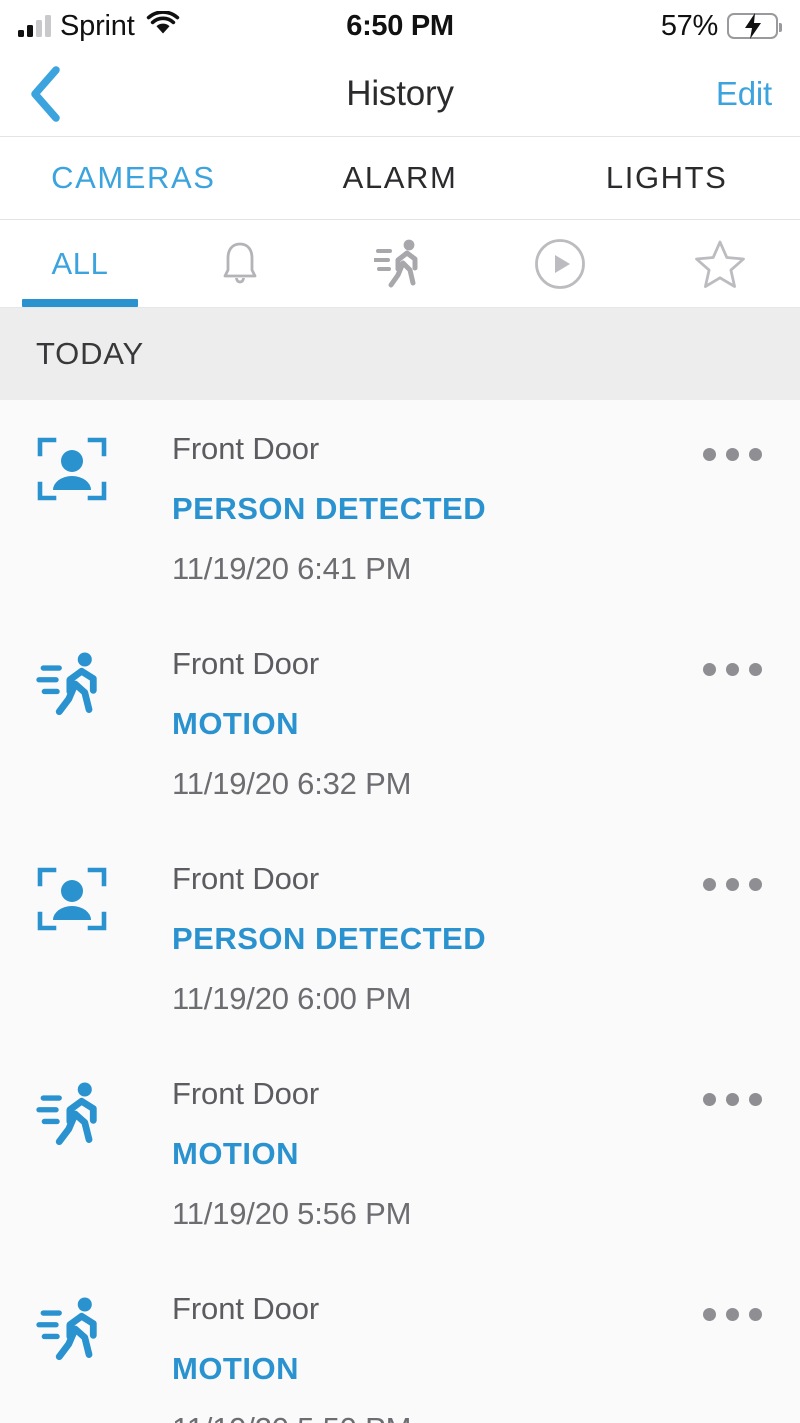  I want to click on carrier-label: Sprint, so click(97, 25).